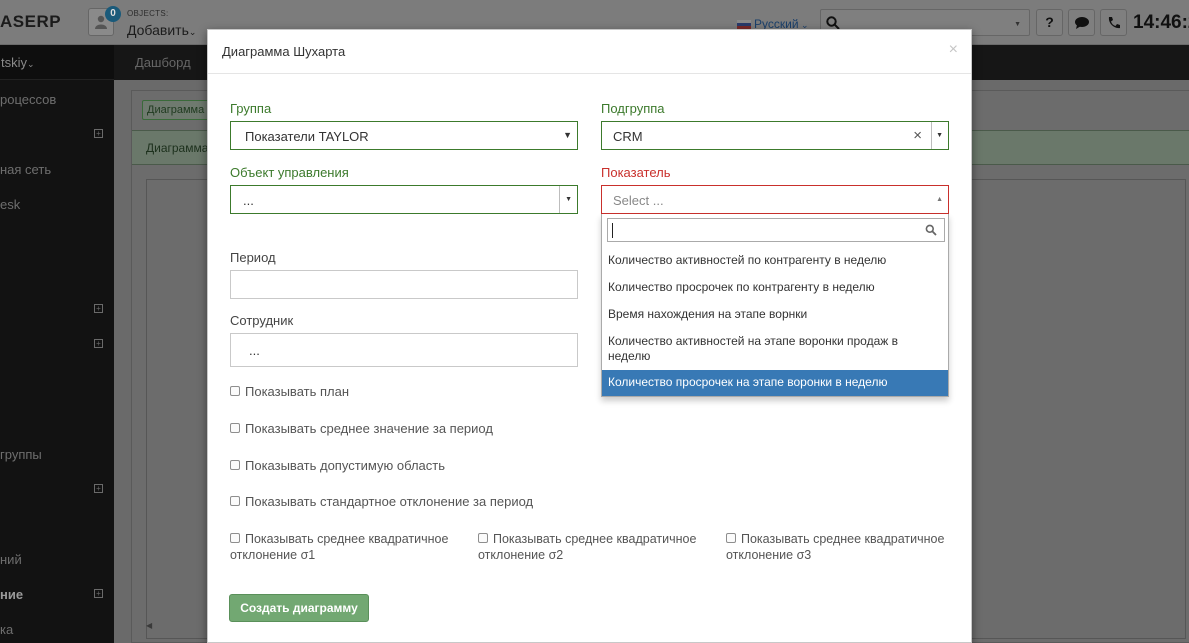  What do you see at coordinates (158, 30) in the screenshot?
I see `add-label: Добавить` at bounding box center [158, 30].